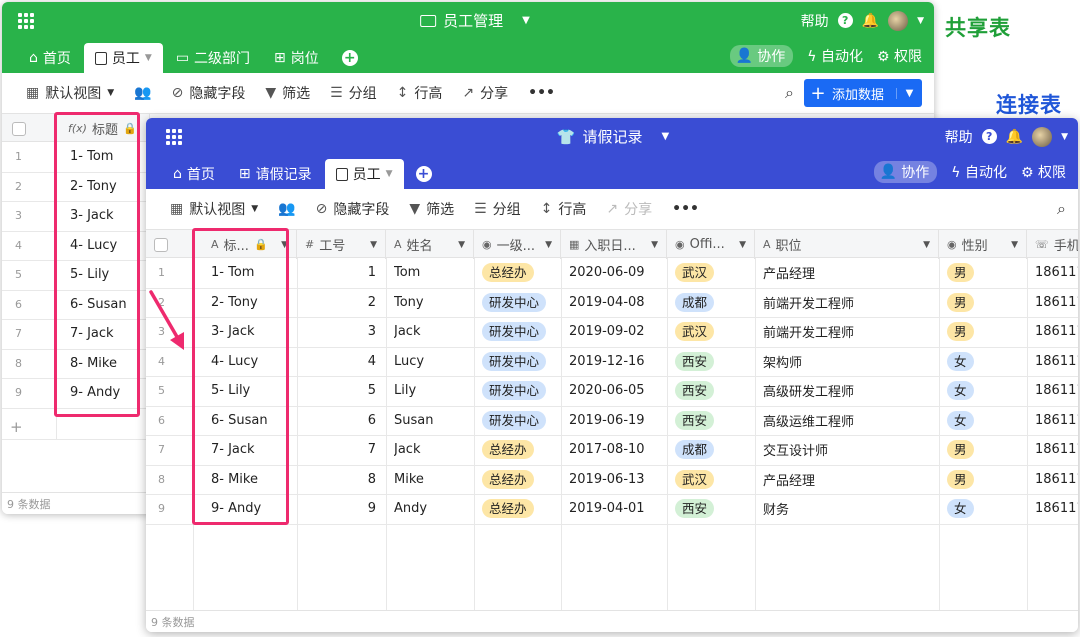 This screenshot has width=1080, height=637. Describe the element at coordinates (250, 391) in the screenshot. I see `title-cell: 5- Lily` at that location.